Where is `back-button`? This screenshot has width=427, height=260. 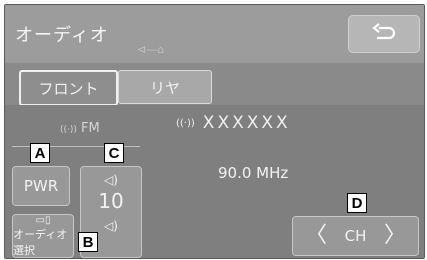
back-button is located at coordinates (384, 34).